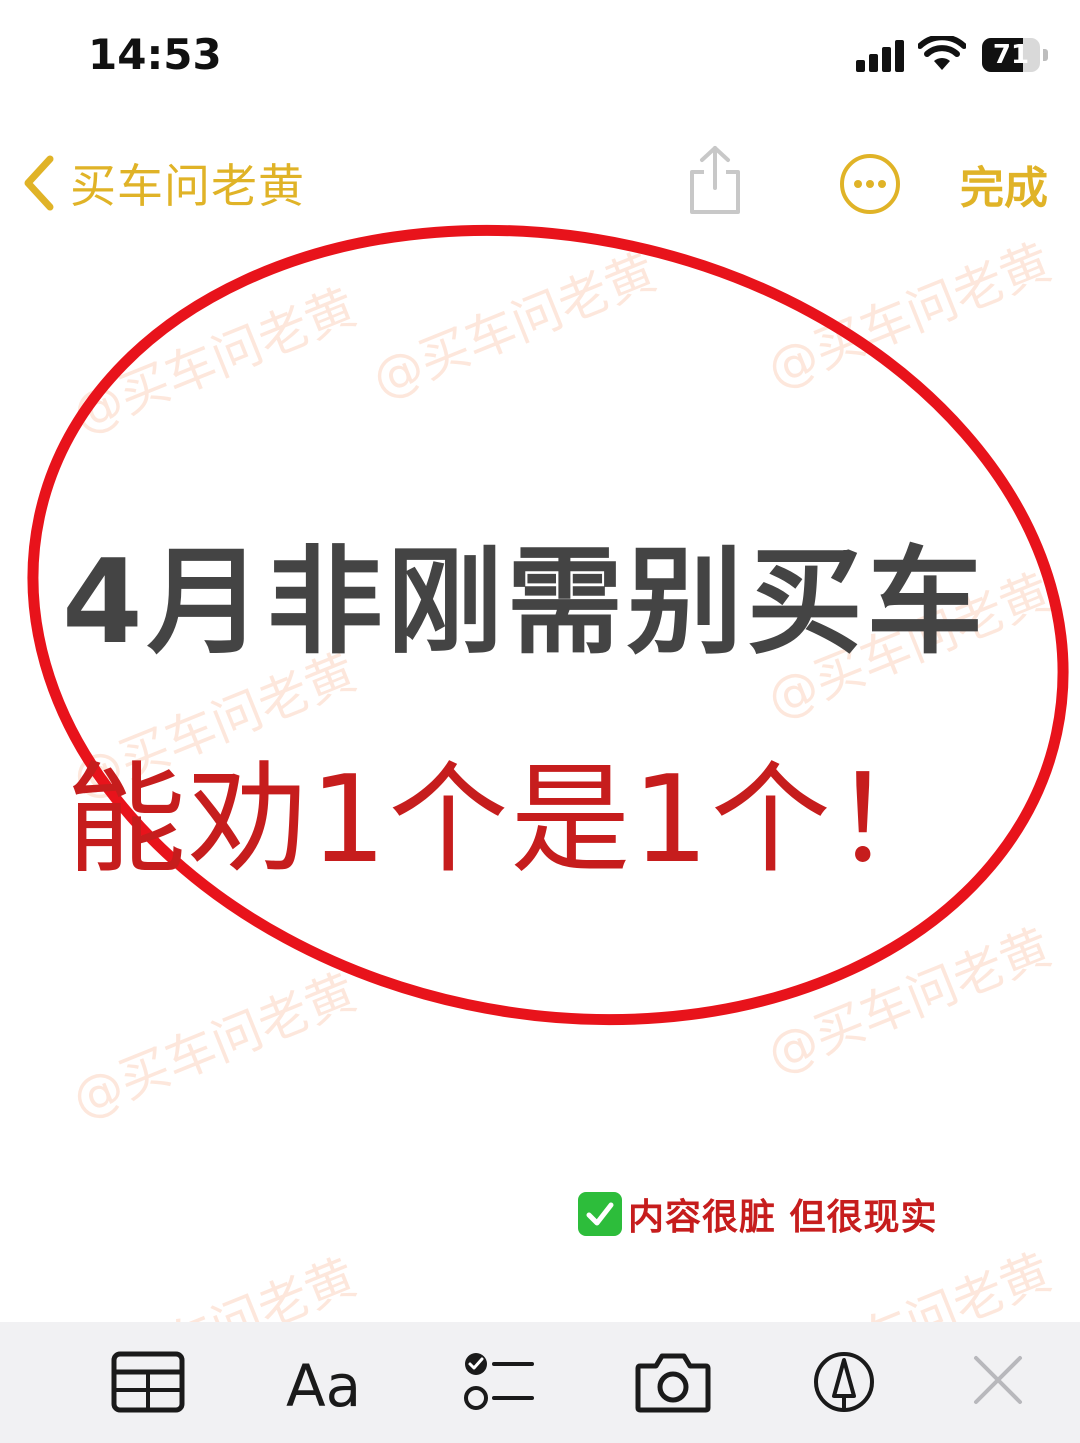  What do you see at coordinates (600, 1214) in the screenshot?
I see `check-mark-button-icon` at bounding box center [600, 1214].